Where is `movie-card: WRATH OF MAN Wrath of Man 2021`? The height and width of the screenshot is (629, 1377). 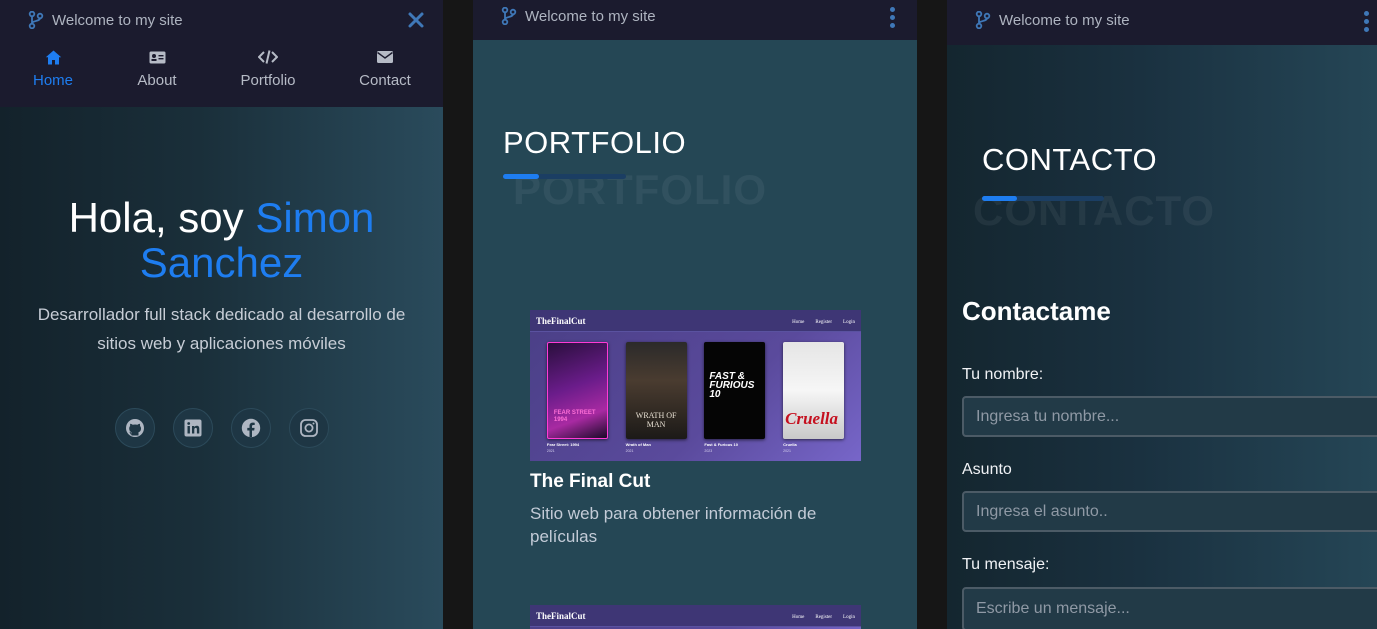
movie-card: WRATH OF MAN Wrath of Man 2021 is located at coordinates (656, 397).